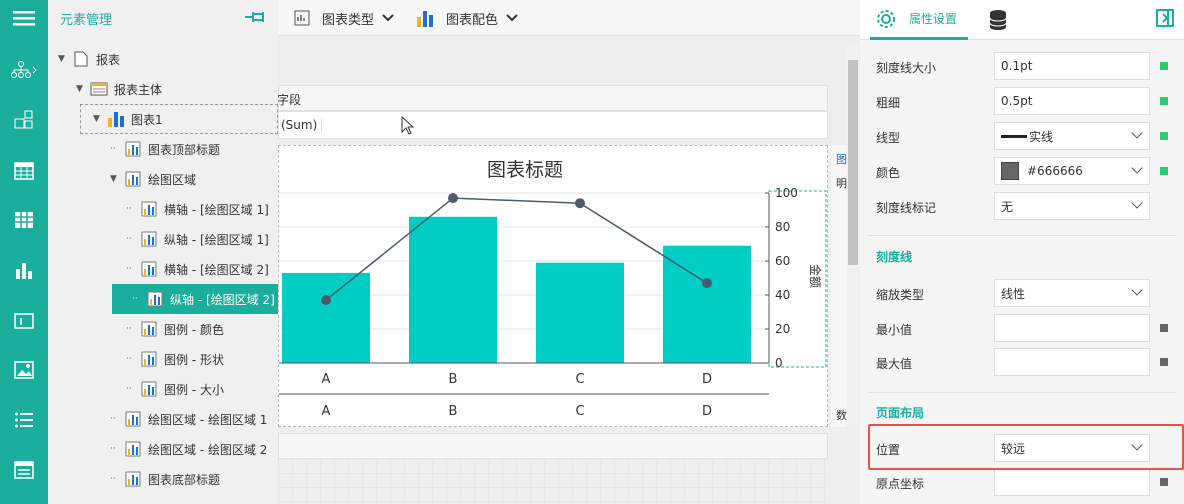 The height and width of the screenshot is (504, 1184). I want to click on chart-type-button: 图表类型, so click(344, 18).